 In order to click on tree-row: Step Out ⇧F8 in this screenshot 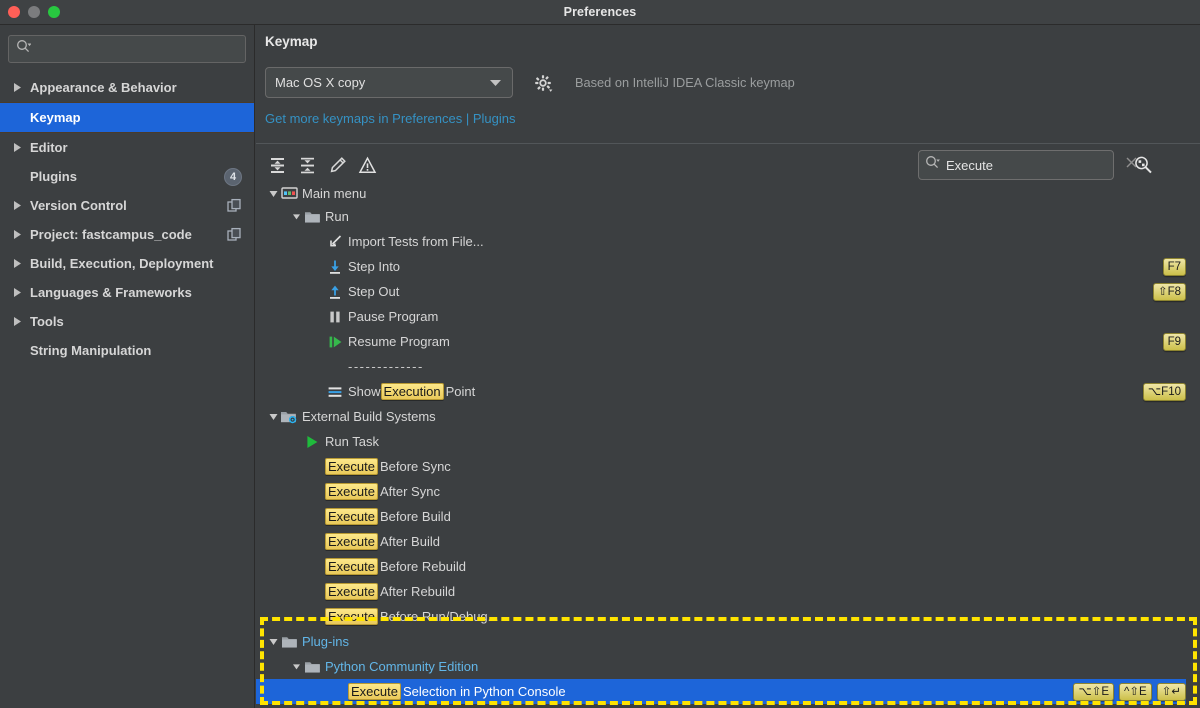, I will do `click(728, 291)`.